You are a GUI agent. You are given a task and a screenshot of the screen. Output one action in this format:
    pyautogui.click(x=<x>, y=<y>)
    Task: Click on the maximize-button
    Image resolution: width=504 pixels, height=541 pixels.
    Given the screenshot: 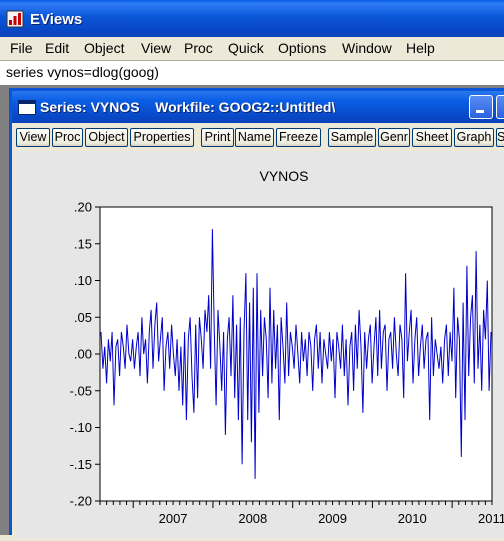 What is the action you would take?
    pyautogui.click(x=500, y=107)
    